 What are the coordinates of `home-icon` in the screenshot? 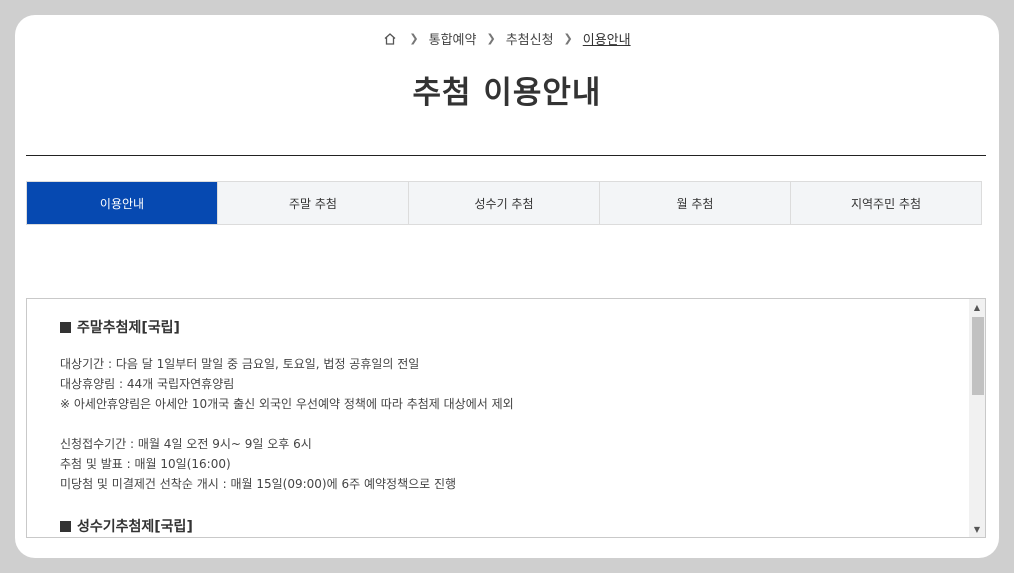 It's located at (390, 39).